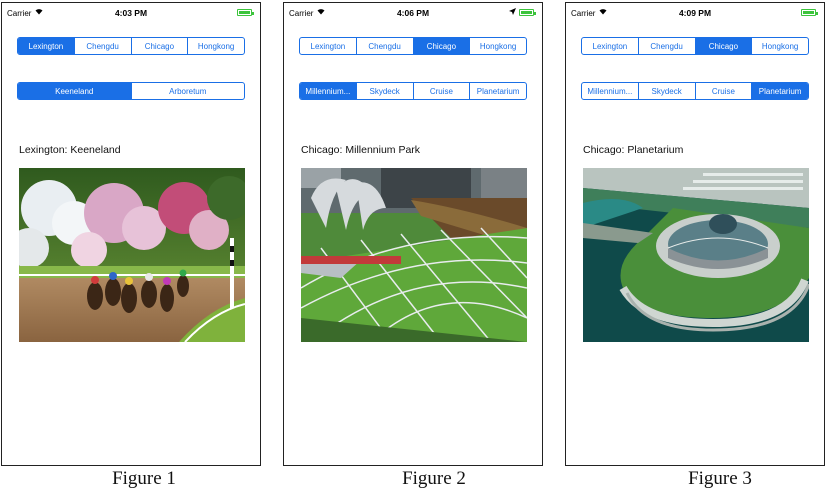  What do you see at coordinates (132, 255) in the screenshot?
I see `horse-racing-photo` at bounding box center [132, 255].